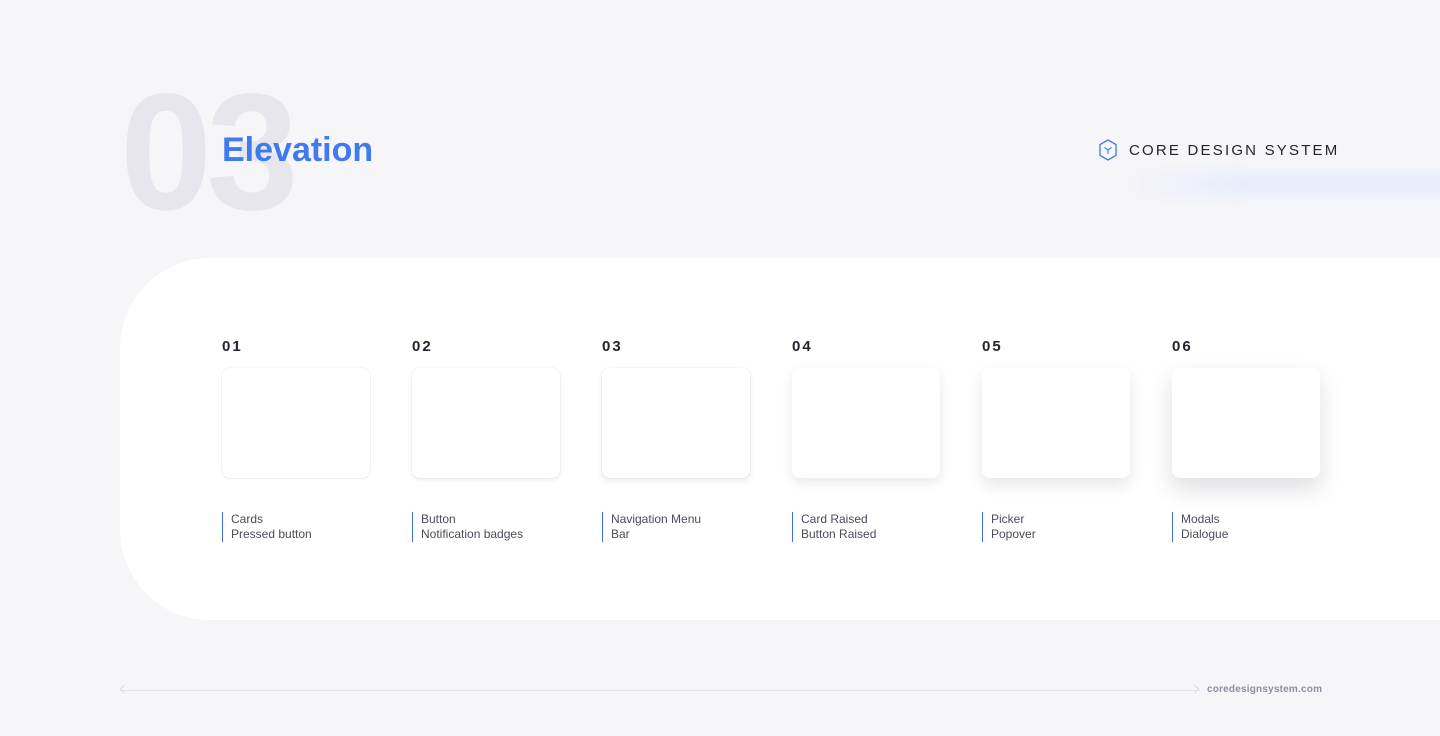 This screenshot has width=1440, height=736. What do you see at coordinates (1234, 150) in the screenshot?
I see `brand-name: CORE DESIGN SYSTEM` at bounding box center [1234, 150].